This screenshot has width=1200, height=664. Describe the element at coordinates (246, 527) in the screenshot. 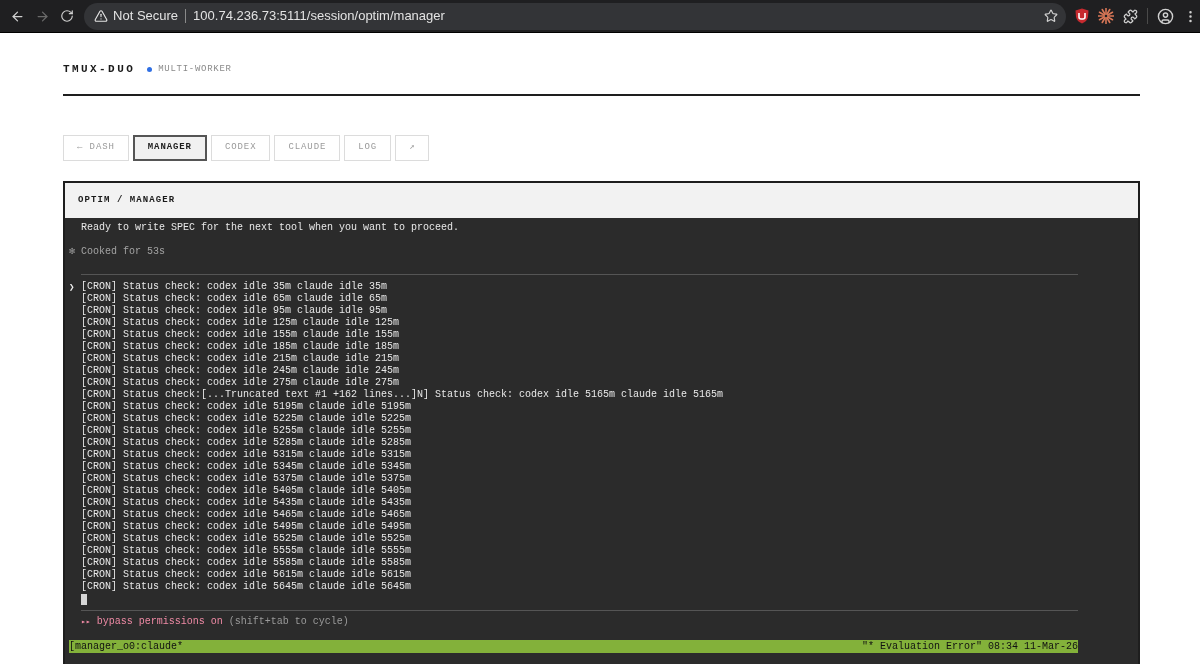

I see `log-line: [CRON] Status check: codex idle 5495m claude idle 5495m` at that location.